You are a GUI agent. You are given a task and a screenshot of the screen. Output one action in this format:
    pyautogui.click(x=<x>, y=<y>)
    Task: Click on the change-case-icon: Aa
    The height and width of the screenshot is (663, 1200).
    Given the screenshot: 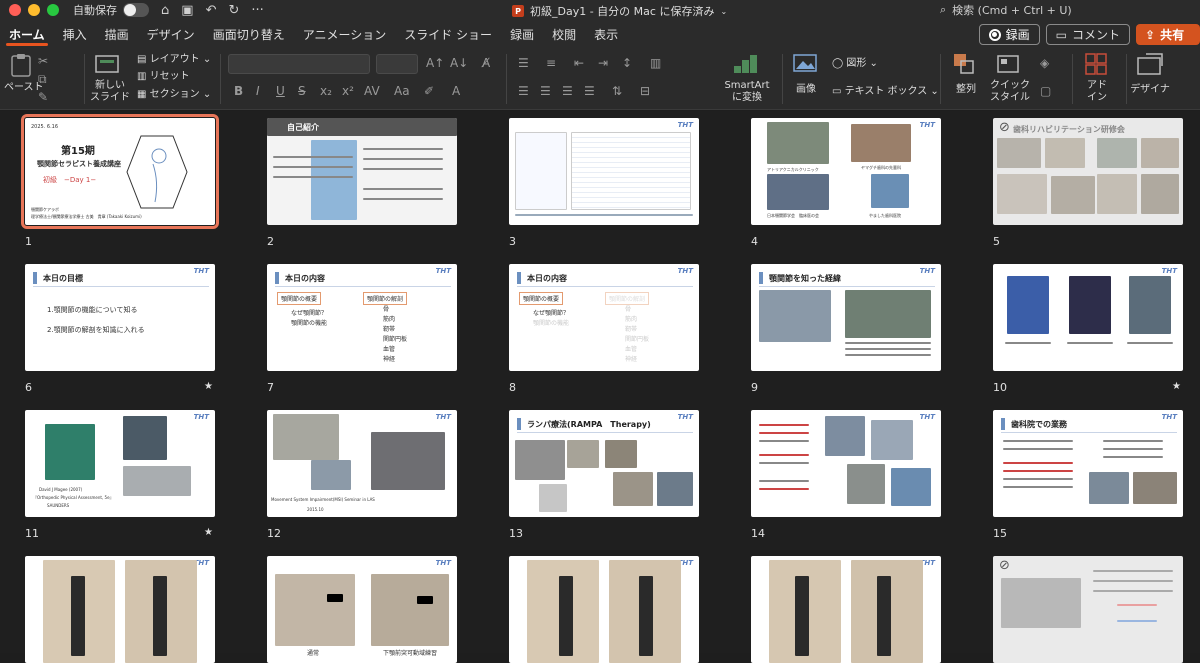 What is the action you would take?
    pyautogui.click(x=402, y=91)
    